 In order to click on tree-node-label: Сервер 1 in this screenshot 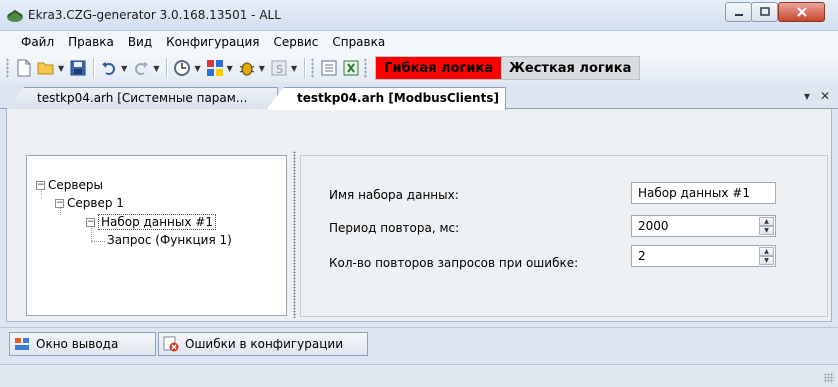, I will do `click(95, 203)`.